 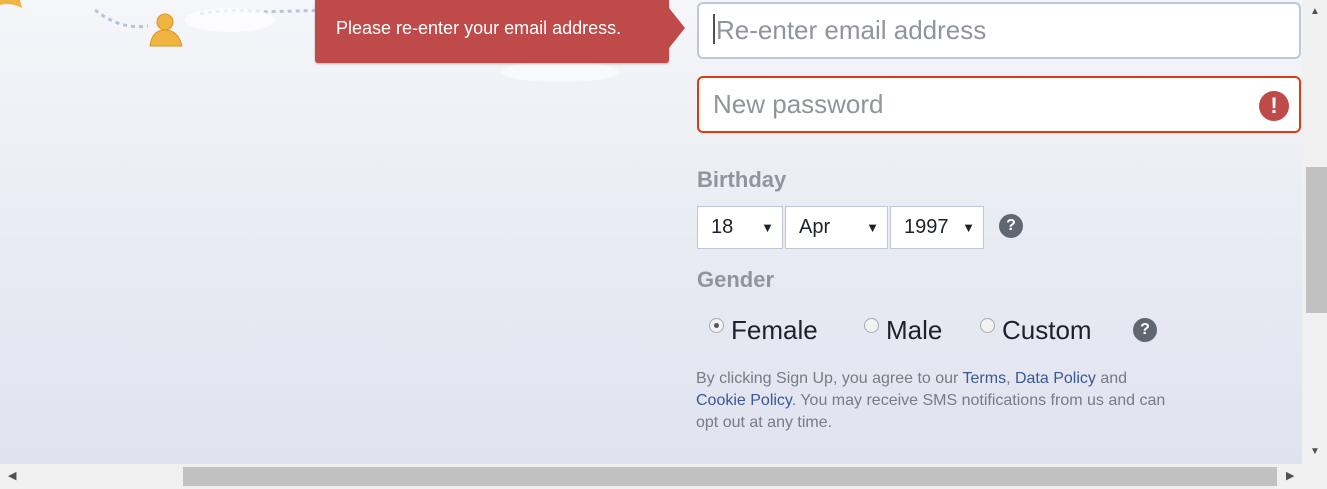 I want to click on month-value: Apr, so click(x=815, y=227).